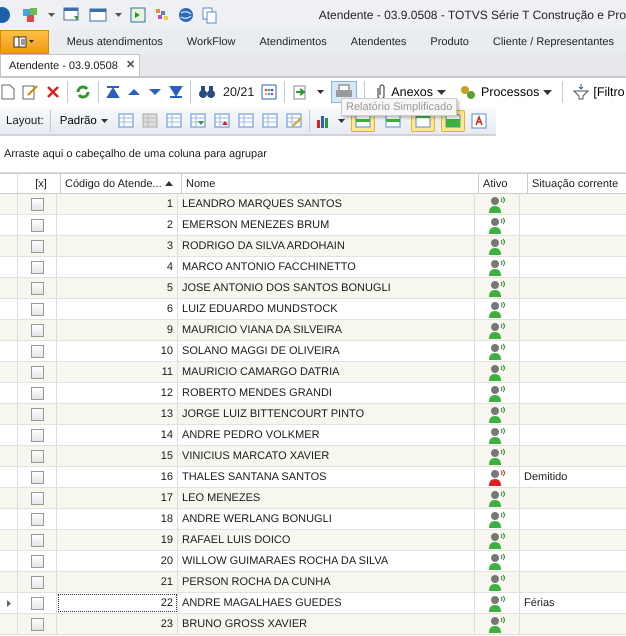 This screenshot has width=626, height=636. What do you see at coordinates (176, 92) in the screenshot?
I see `last-record-icon` at bounding box center [176, 92].